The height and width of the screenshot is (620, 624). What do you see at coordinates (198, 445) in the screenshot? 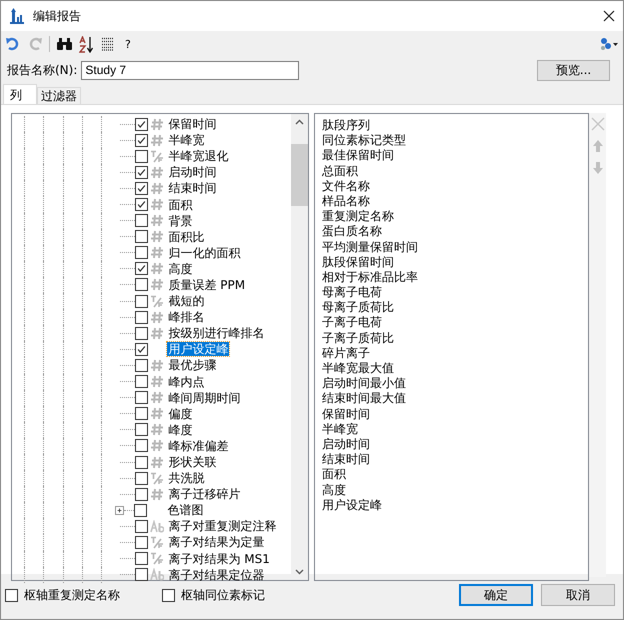
I see `tree-item: 峰标准偏差` at bounding box center [198, 445].